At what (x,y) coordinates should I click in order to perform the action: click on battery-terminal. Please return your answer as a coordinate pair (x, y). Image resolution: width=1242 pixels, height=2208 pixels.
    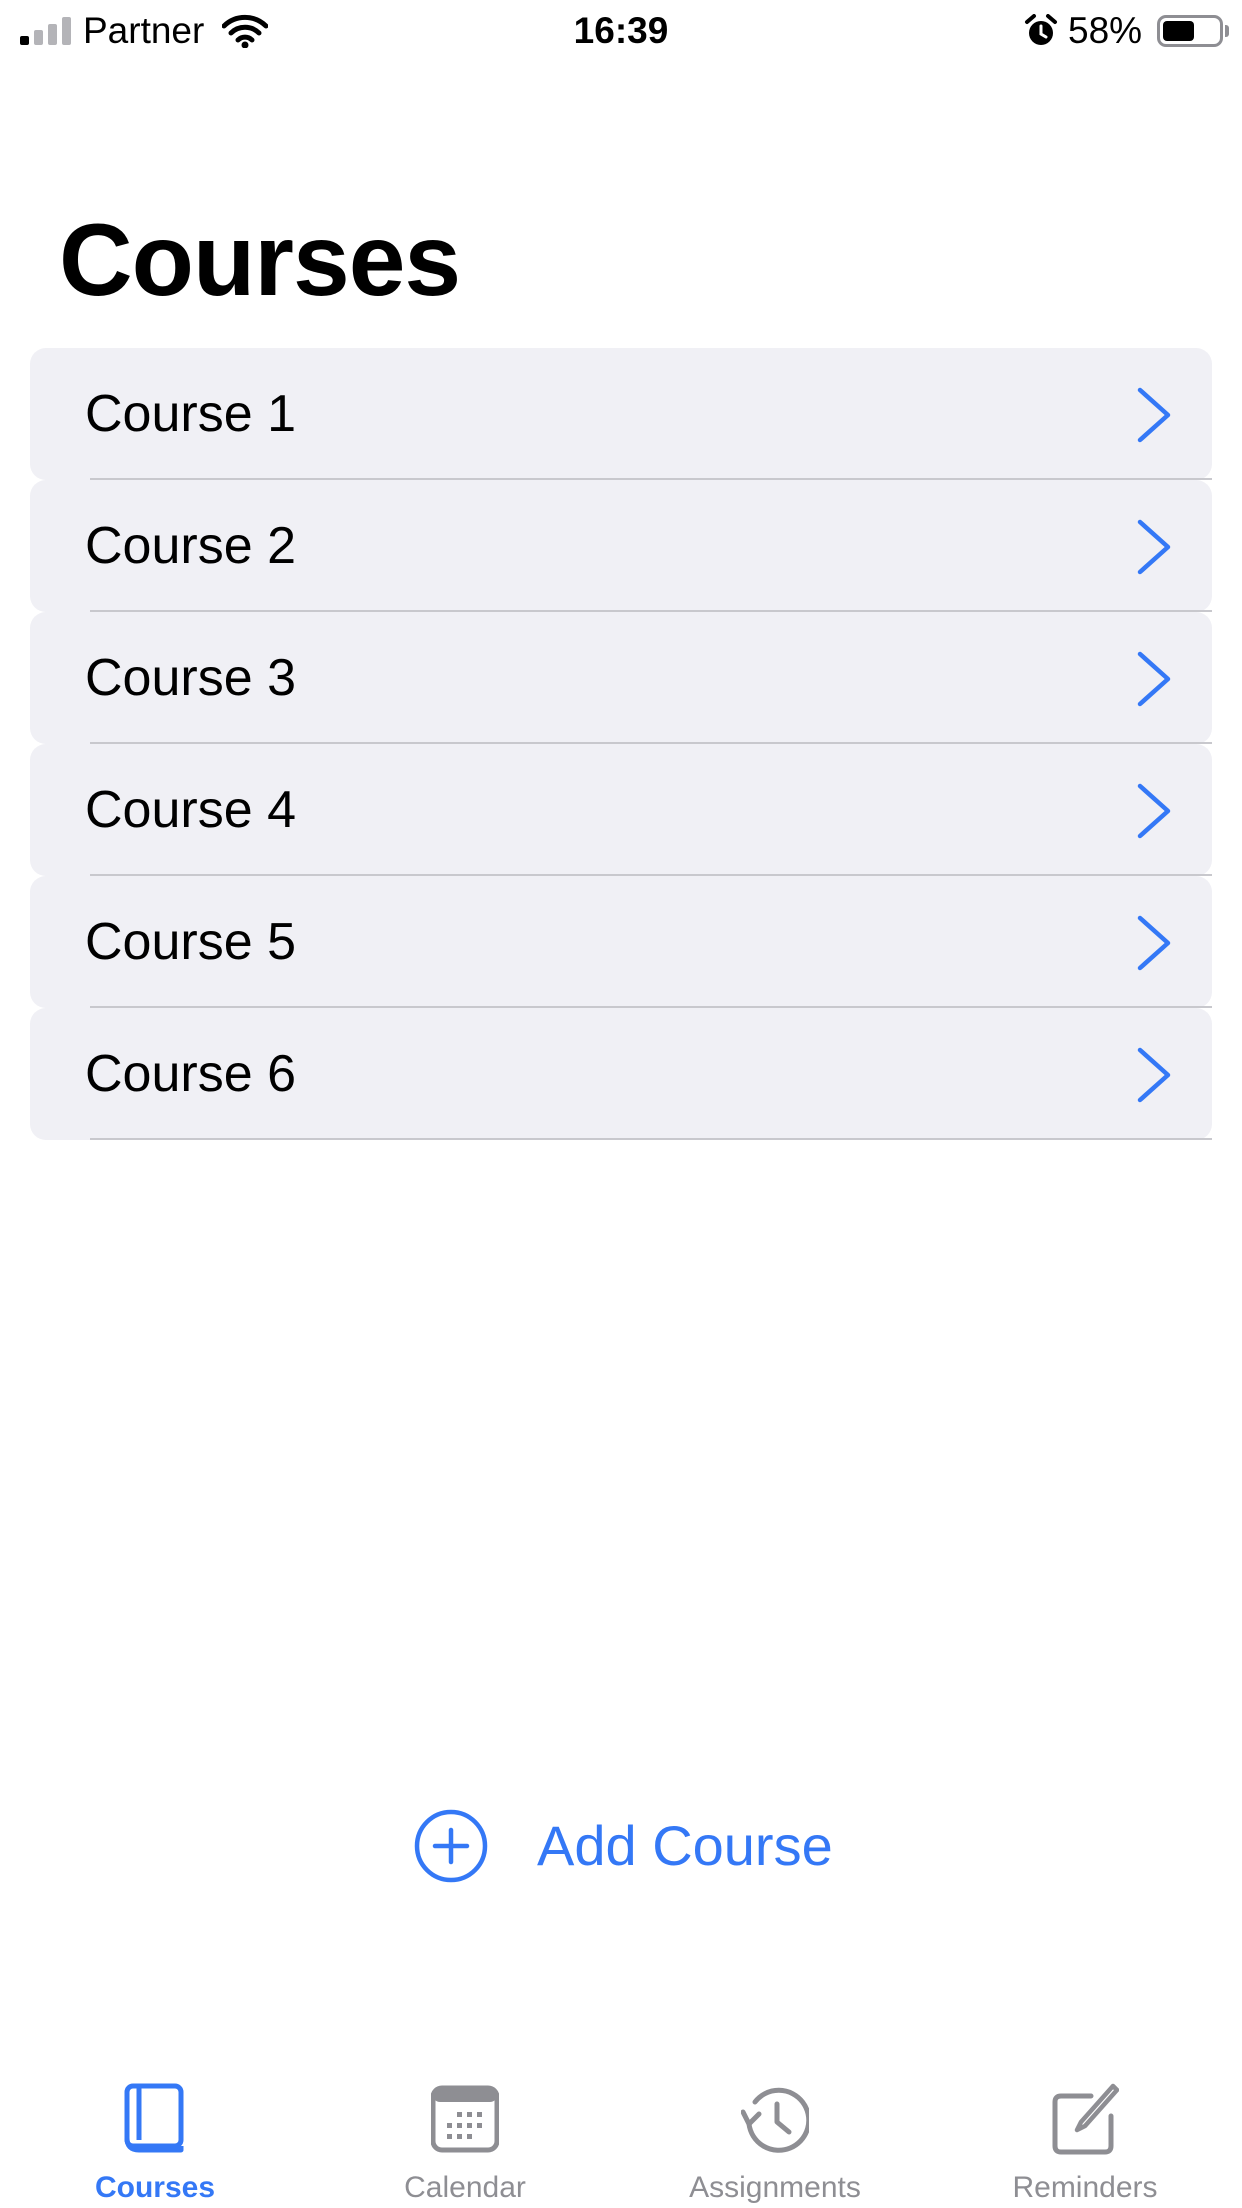
    Looking at the image, I should click on (1227, 31).